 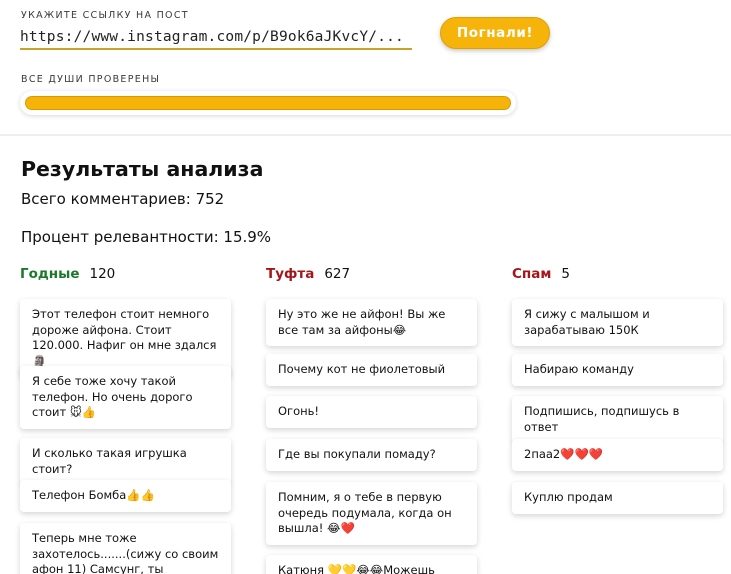 What do you see at coordinates (617, 419) in the screenshot?
I see `comment-card: Подпишись, подпишусь в ответ` at bounding box center [617, 419].